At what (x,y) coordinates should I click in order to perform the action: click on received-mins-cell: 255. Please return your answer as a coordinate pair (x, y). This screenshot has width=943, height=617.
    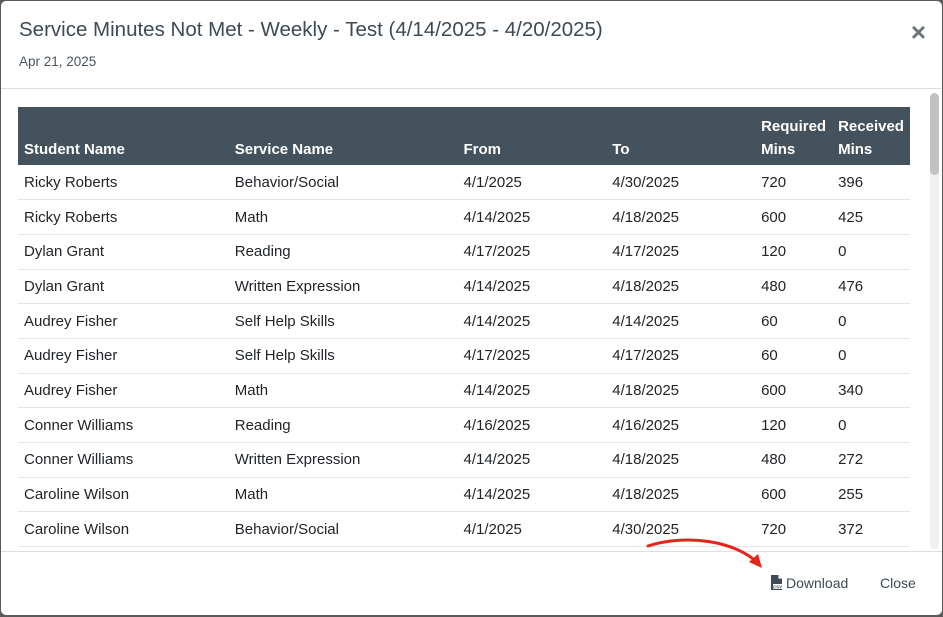
    Looking at the image, I should click on (871, 495).